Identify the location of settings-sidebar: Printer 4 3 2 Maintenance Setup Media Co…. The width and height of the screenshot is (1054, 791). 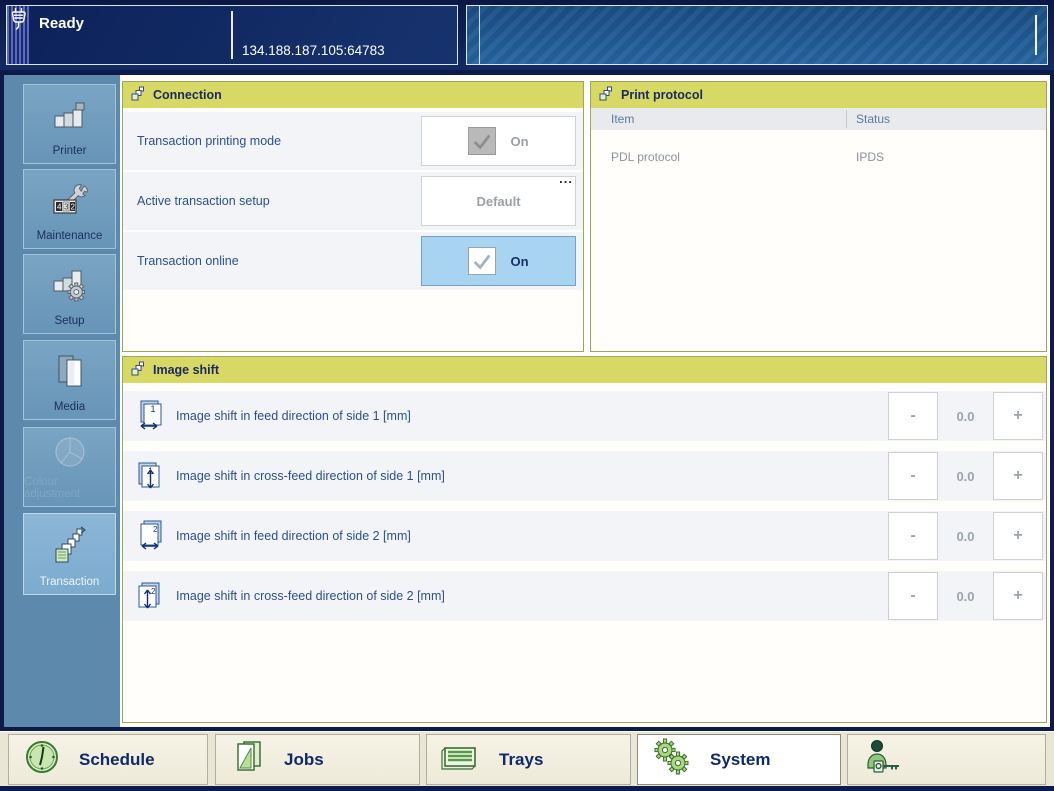
(62, 401).